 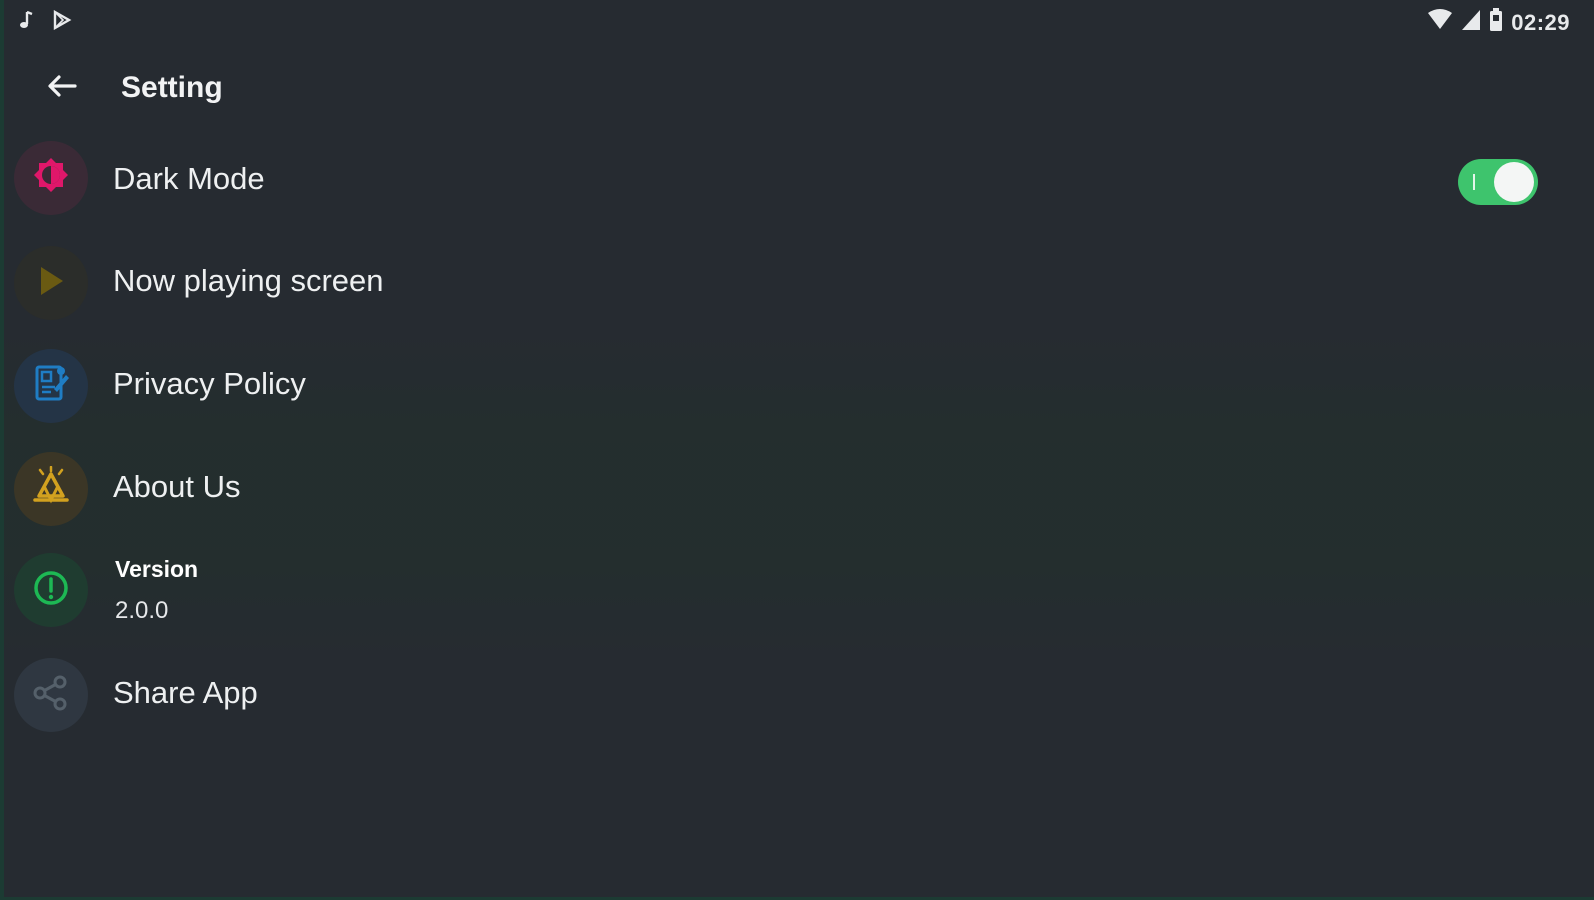 What do you see at coordinates (157, 569) in the screenshot?
I see `version-title: Version` at bounding box center [157, 569].